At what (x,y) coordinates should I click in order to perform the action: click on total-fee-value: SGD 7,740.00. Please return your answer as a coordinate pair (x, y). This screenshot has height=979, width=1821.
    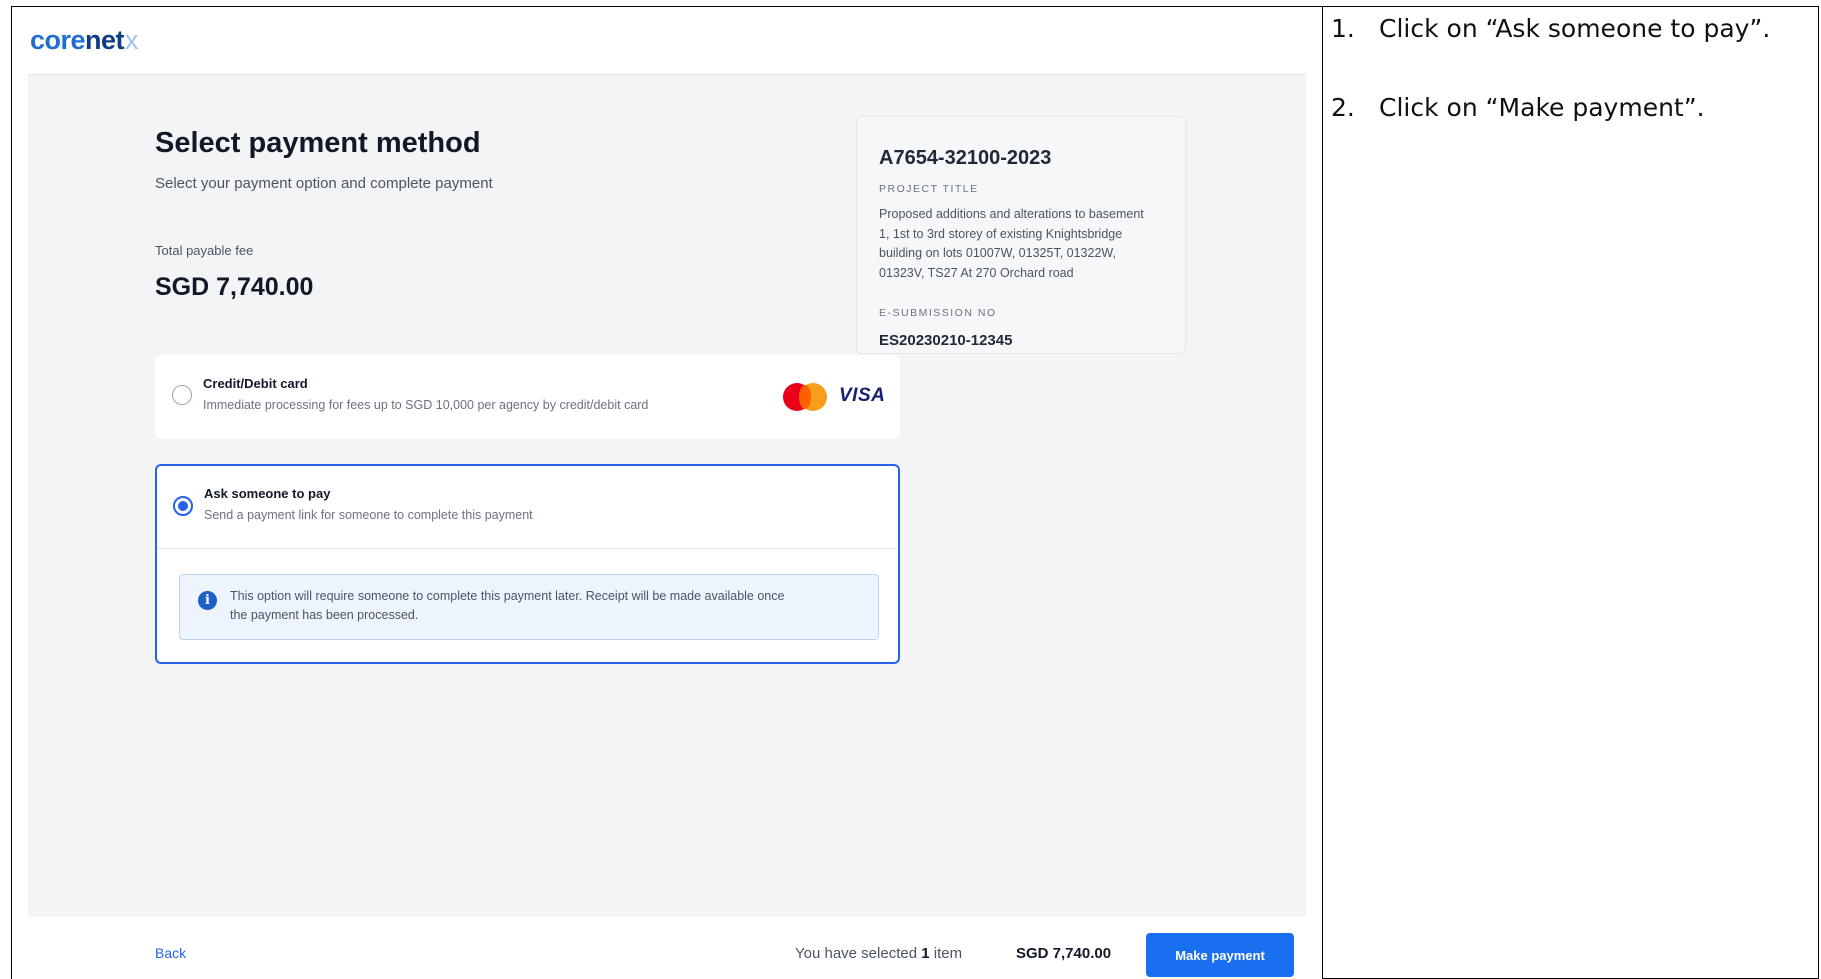
    Looking at the image, I should click on (234, 287).